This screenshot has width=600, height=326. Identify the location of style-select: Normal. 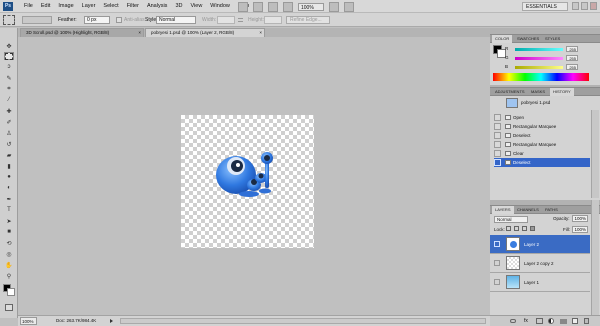
(176, 20).